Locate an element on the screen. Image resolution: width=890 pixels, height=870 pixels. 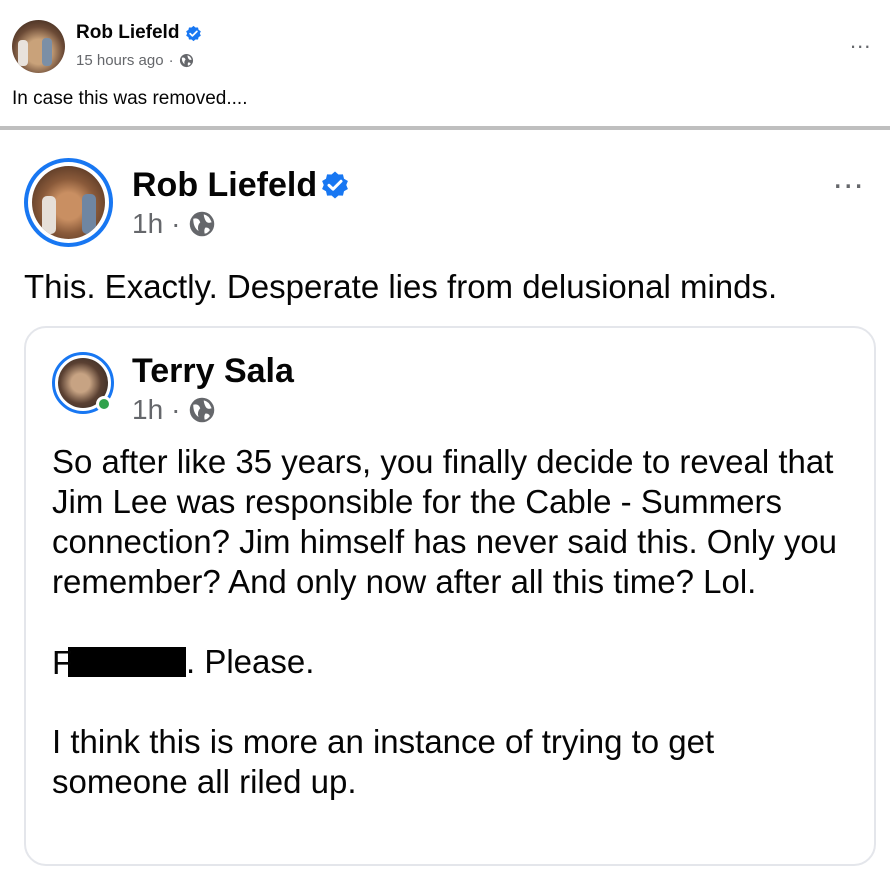
avatar-photo is located at coordinates (68, 202).